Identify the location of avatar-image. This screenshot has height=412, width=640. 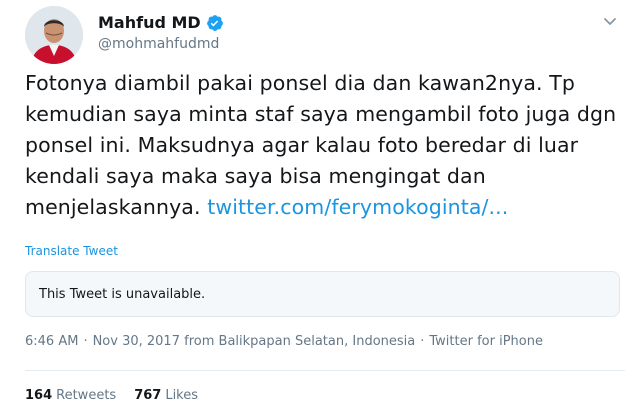
(54, 35).